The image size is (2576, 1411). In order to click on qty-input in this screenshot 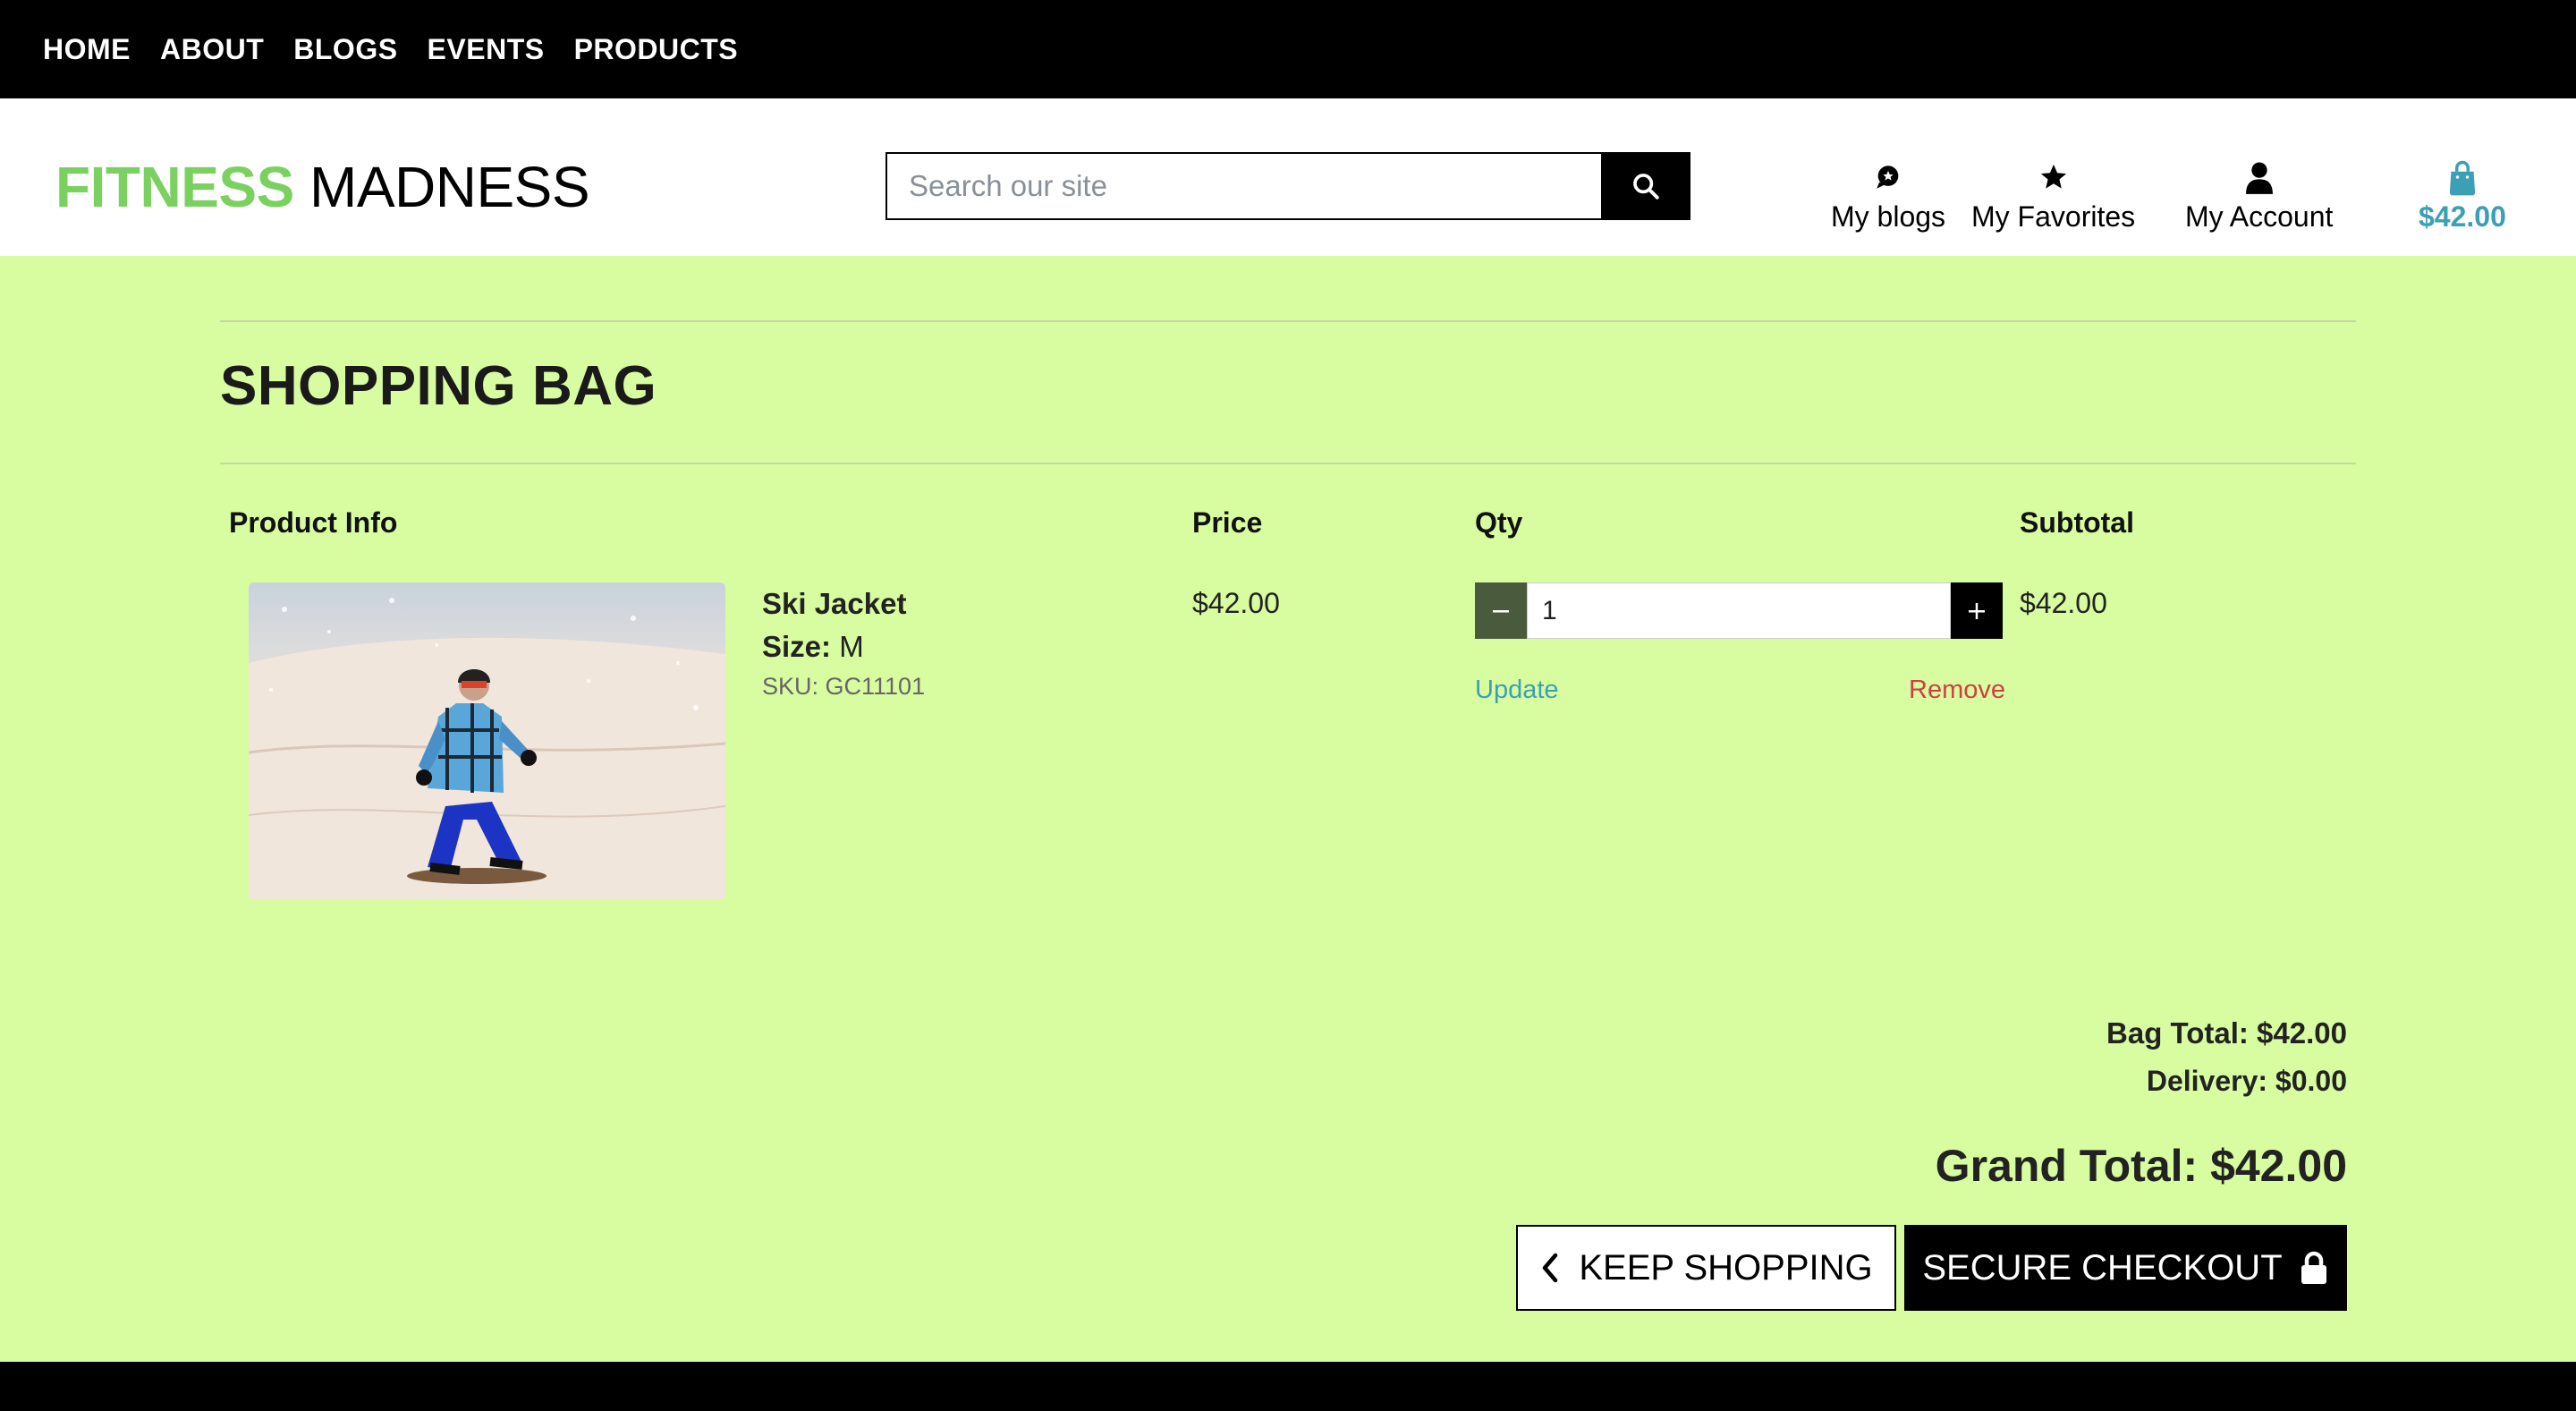, I will do `click(1739, 610)`.